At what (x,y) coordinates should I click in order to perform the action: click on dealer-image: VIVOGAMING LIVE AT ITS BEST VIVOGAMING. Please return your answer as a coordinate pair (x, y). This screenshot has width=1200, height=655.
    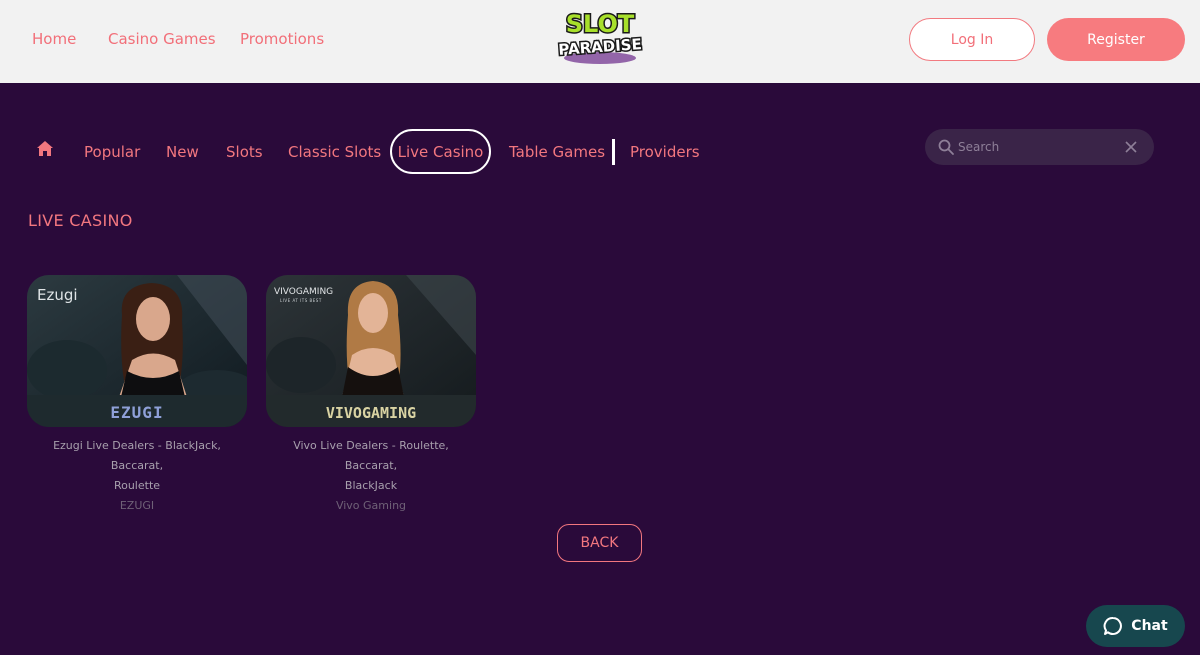
    Looking at the image, I should click on (371, 351).